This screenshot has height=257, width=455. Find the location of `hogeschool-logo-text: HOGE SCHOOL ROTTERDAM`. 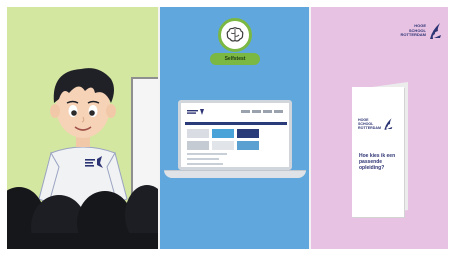

hogeschool-logo-text: HOGE SCHOOL ROTTERDAM is located at coordinates (413, 30).